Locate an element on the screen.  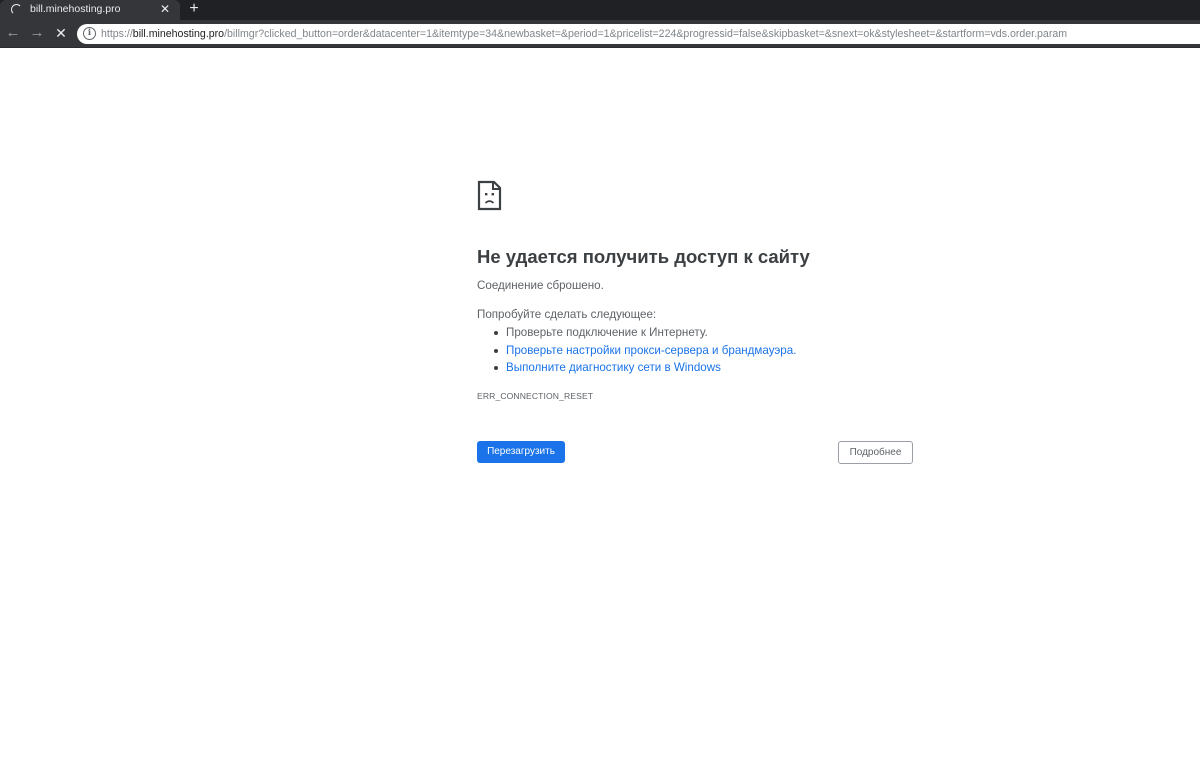
url-scheme: https:// is located at coordinates (117, 34).